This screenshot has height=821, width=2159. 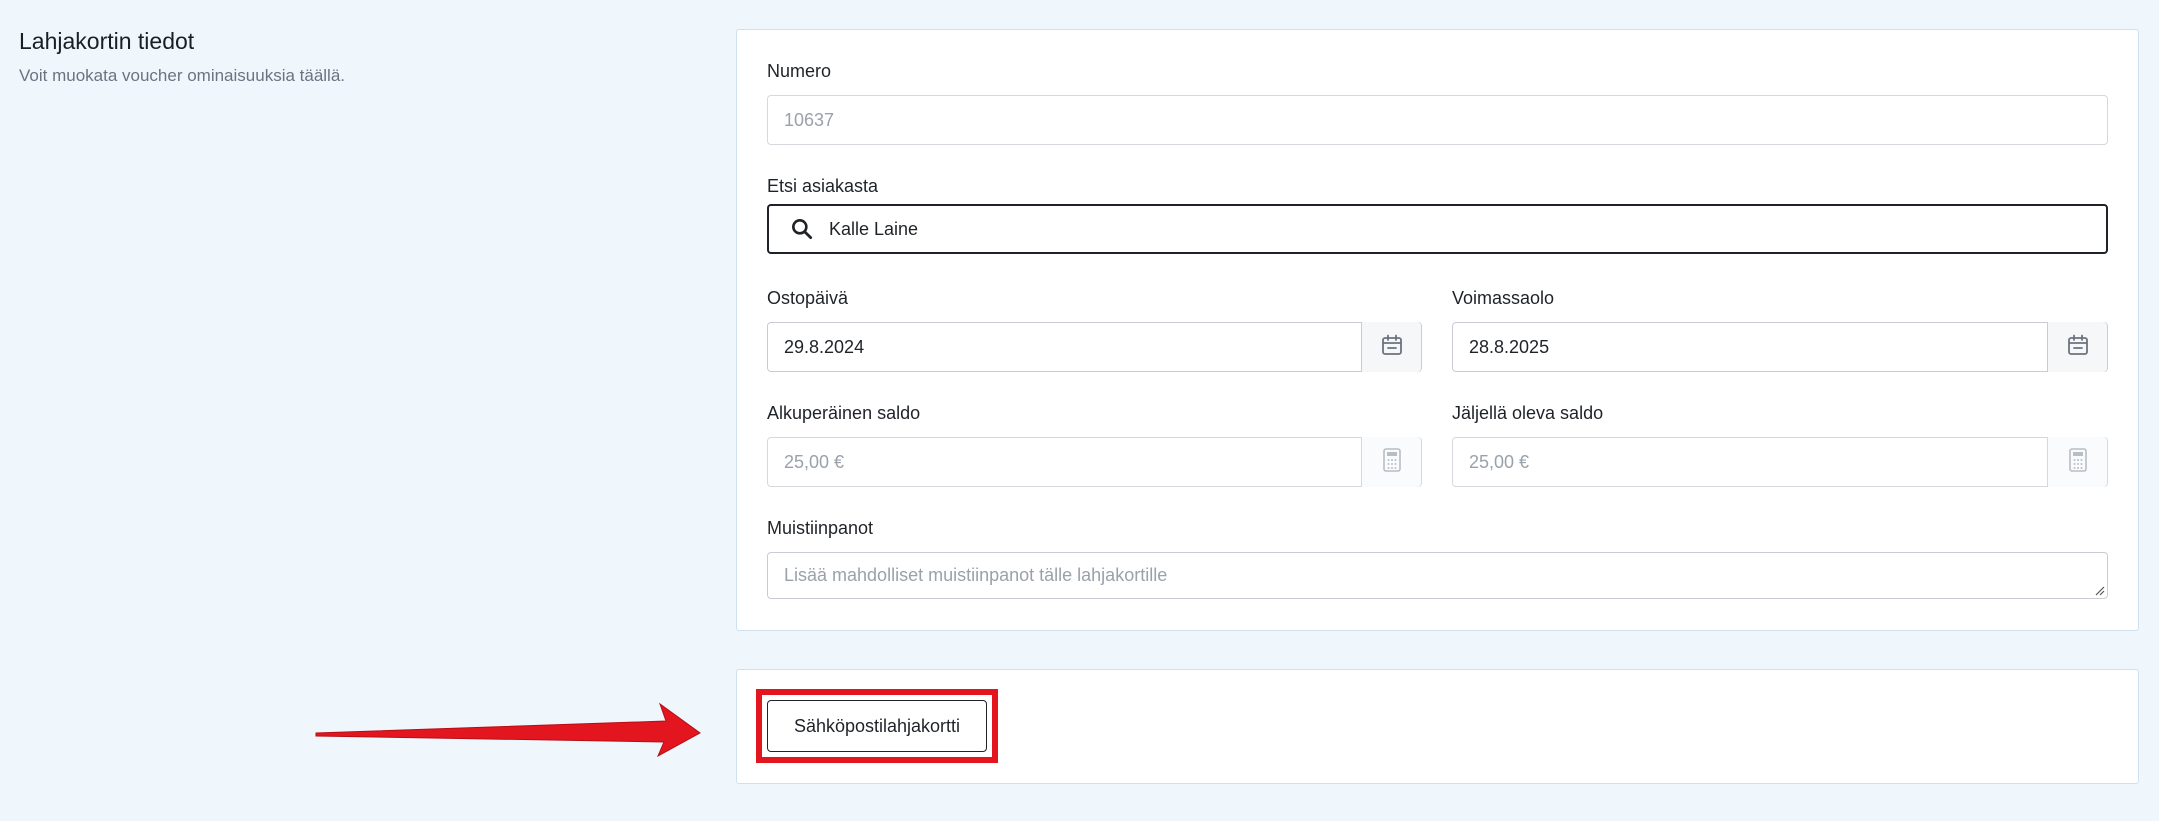 I want to click on purchase-date-value: 29.8.2024, so click(x=824, y=346).